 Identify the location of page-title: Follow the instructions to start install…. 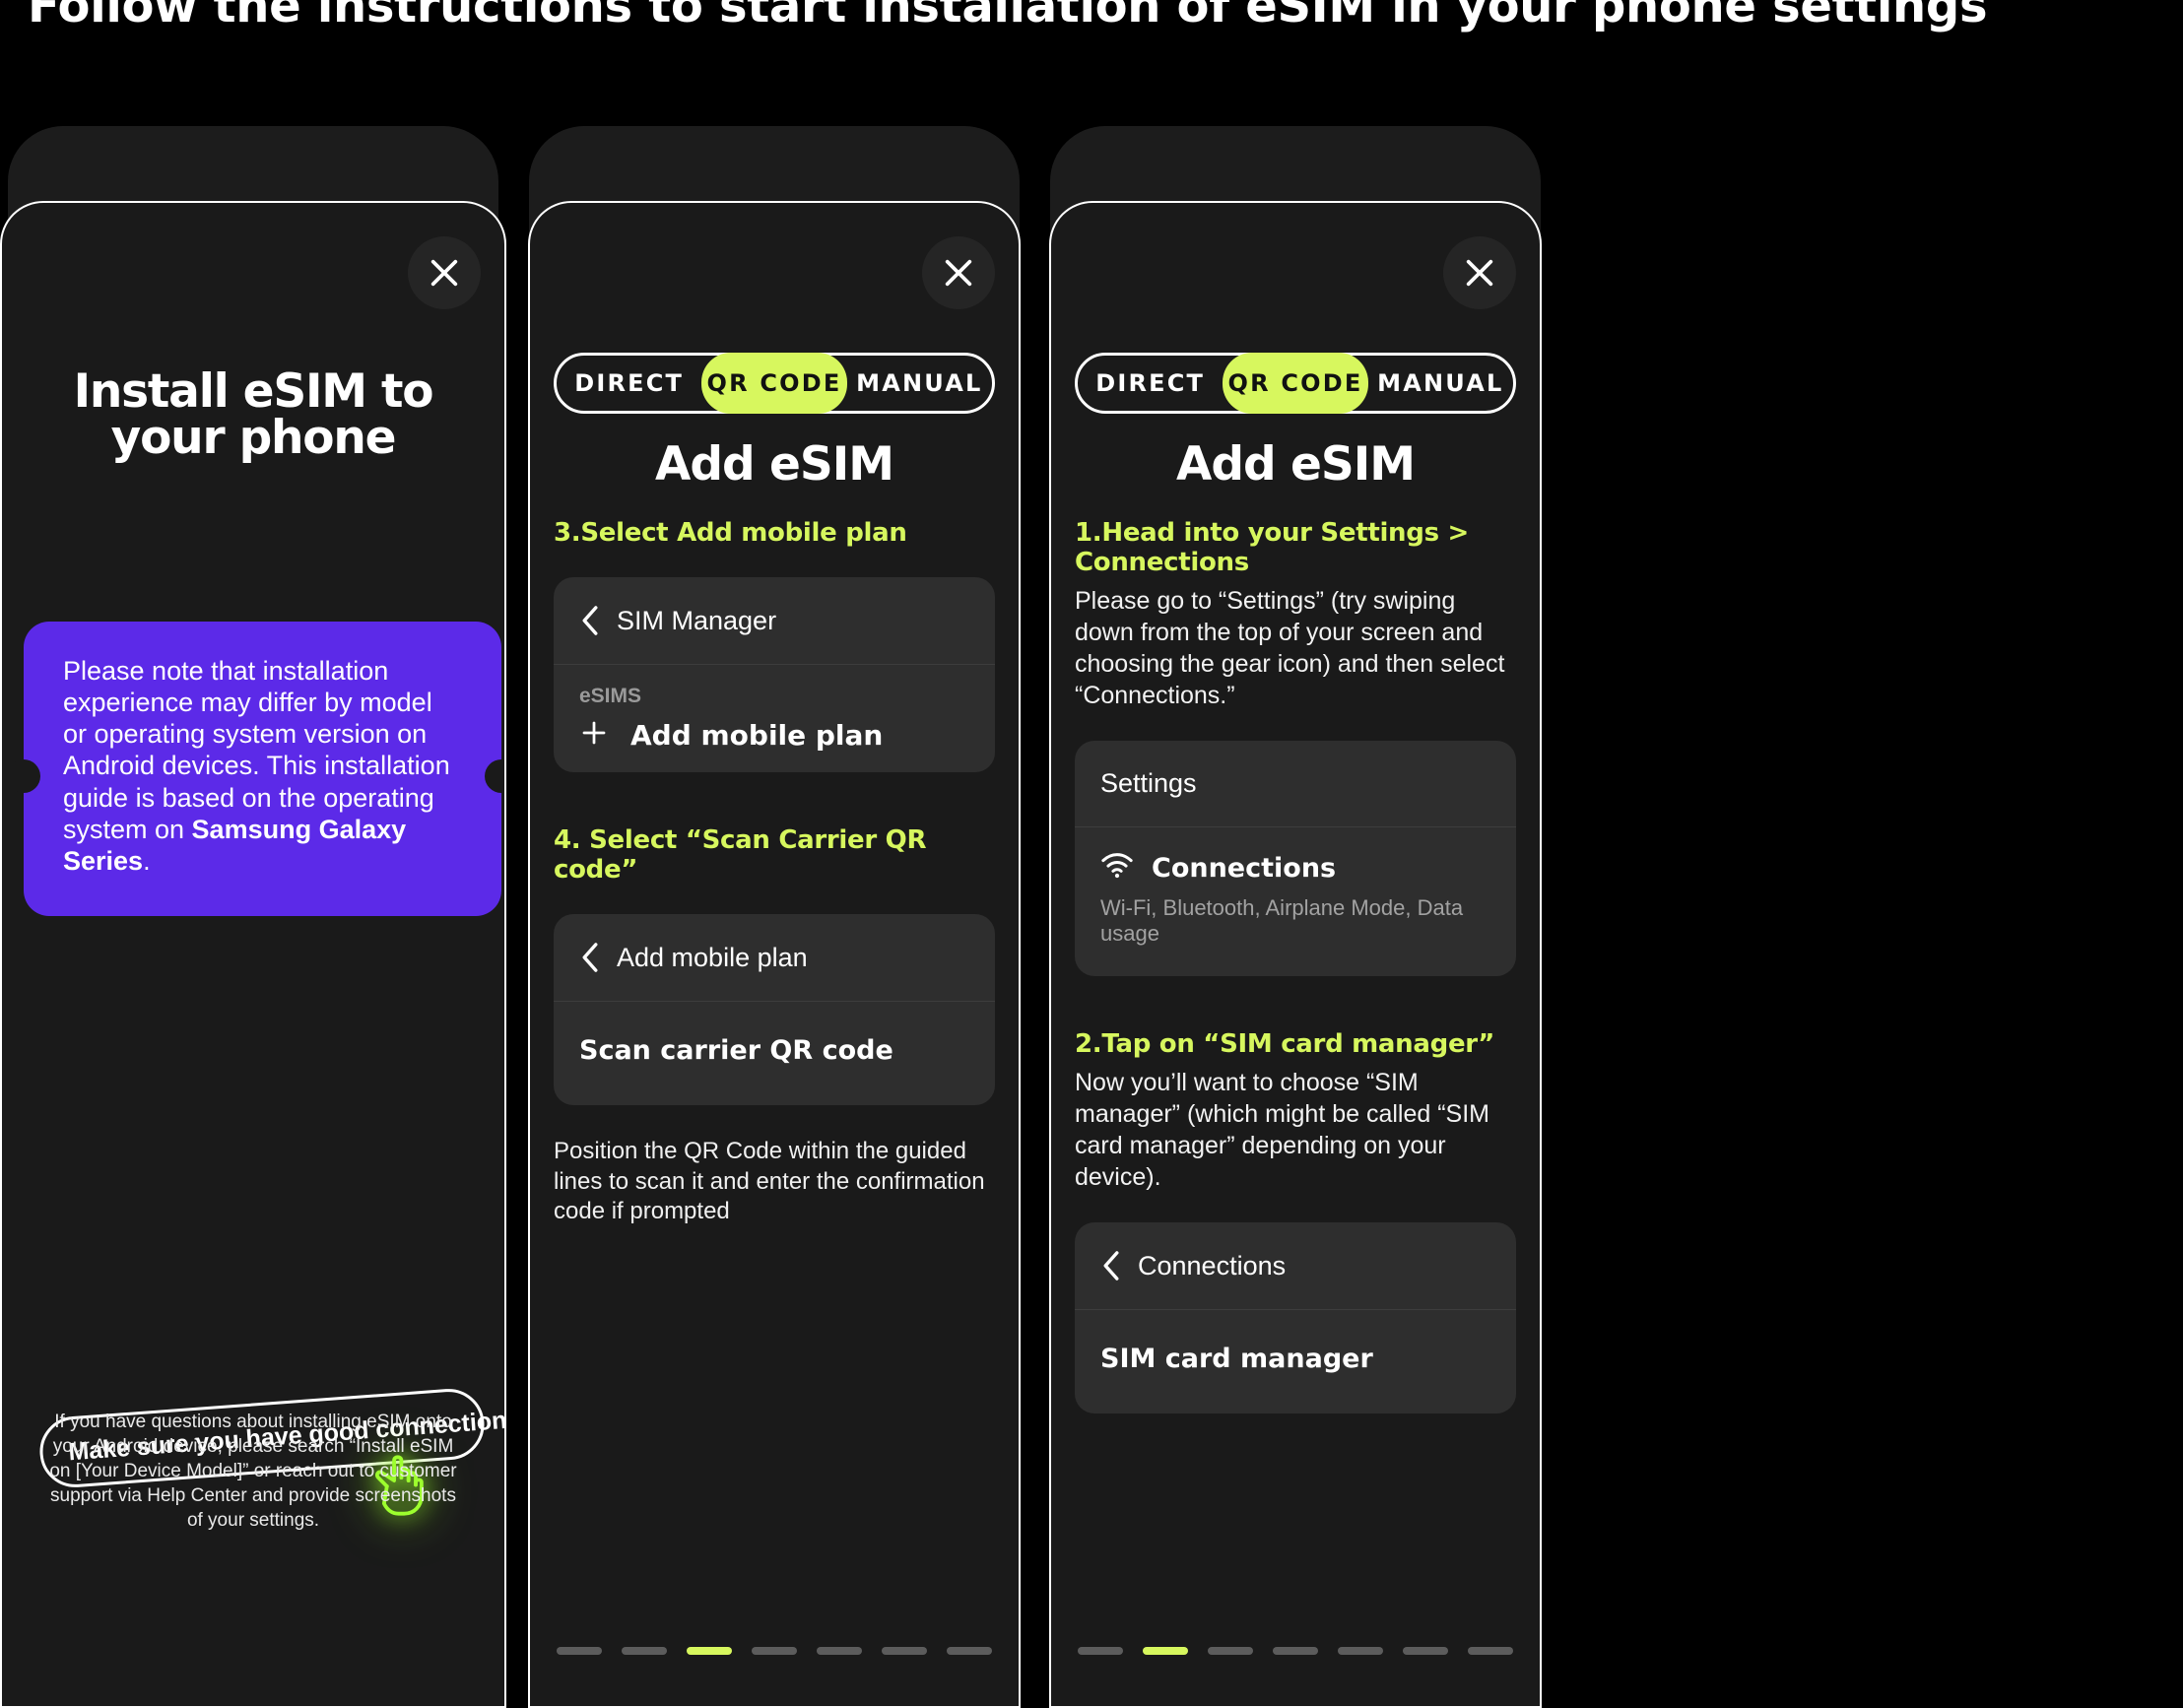
(1008, 16).